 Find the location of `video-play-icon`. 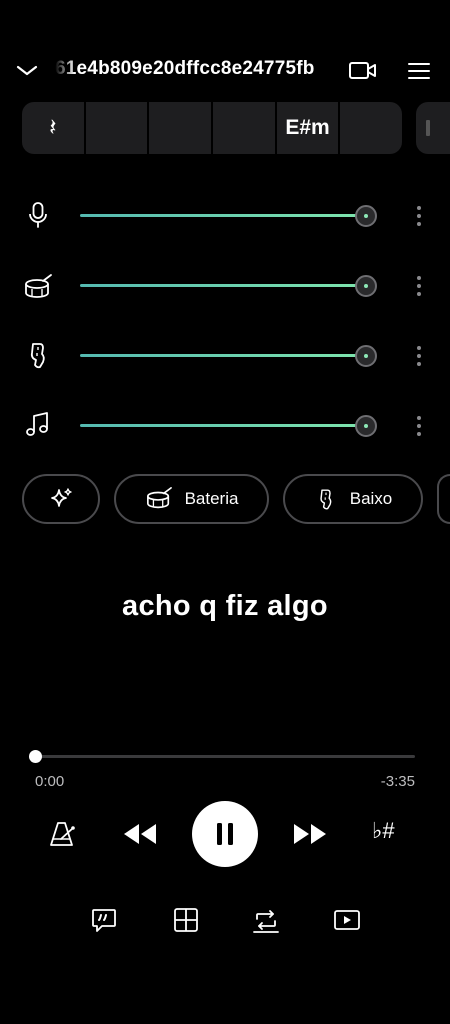

video-play-icon is located at coordinates (347, 920).